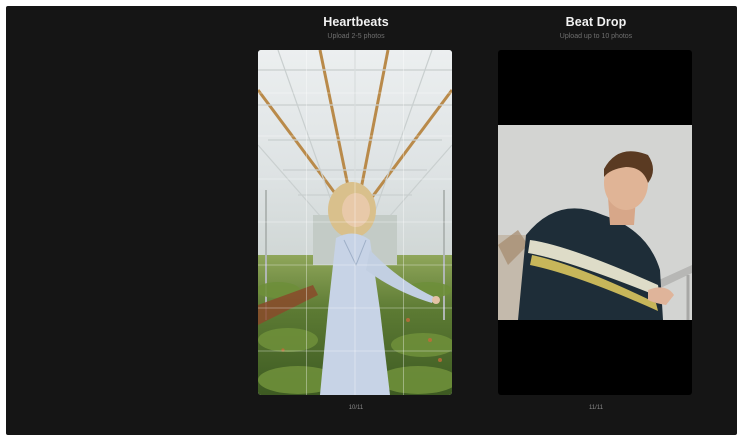 This screenshot has height=439, width=741. What do you see at coordinates (356, 408) in the screenshot?
I see `photo-counter: 10/11` at bounding box center [356, 408].